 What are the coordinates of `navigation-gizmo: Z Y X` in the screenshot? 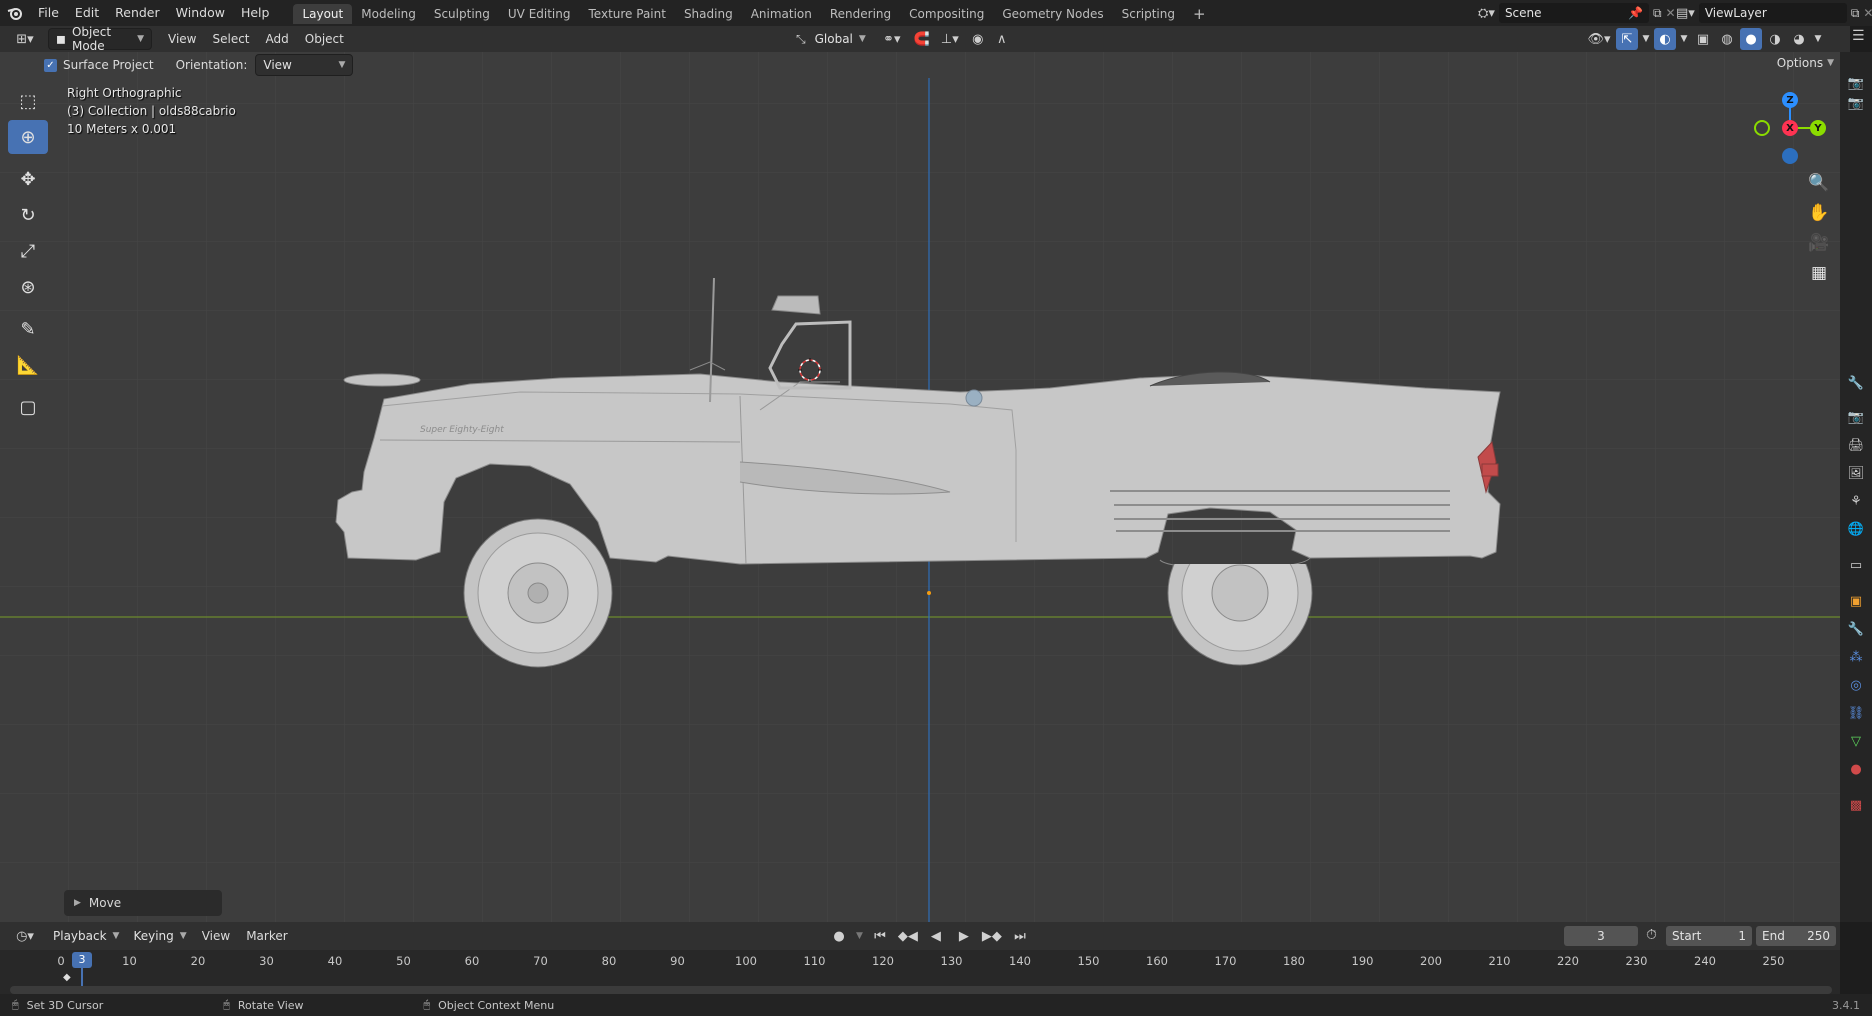 It's located at (1789, 127).